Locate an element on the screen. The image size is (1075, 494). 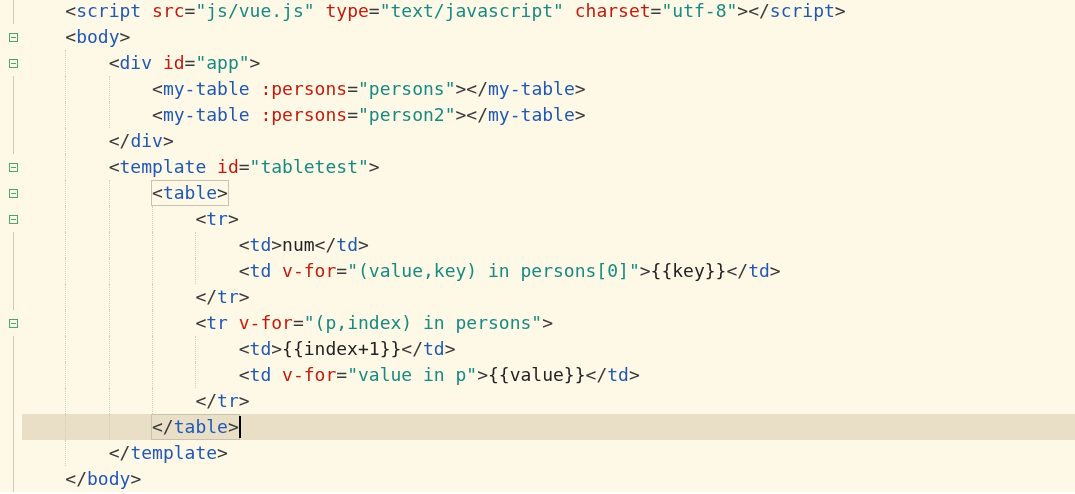
code-line: <div id="app"> is located at coordinates (184, 63).